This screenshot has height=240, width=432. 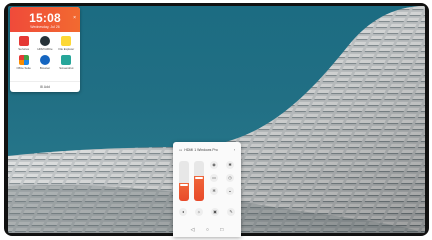 I want to click on app-label: Office Suite, so click(x=23, y=68).